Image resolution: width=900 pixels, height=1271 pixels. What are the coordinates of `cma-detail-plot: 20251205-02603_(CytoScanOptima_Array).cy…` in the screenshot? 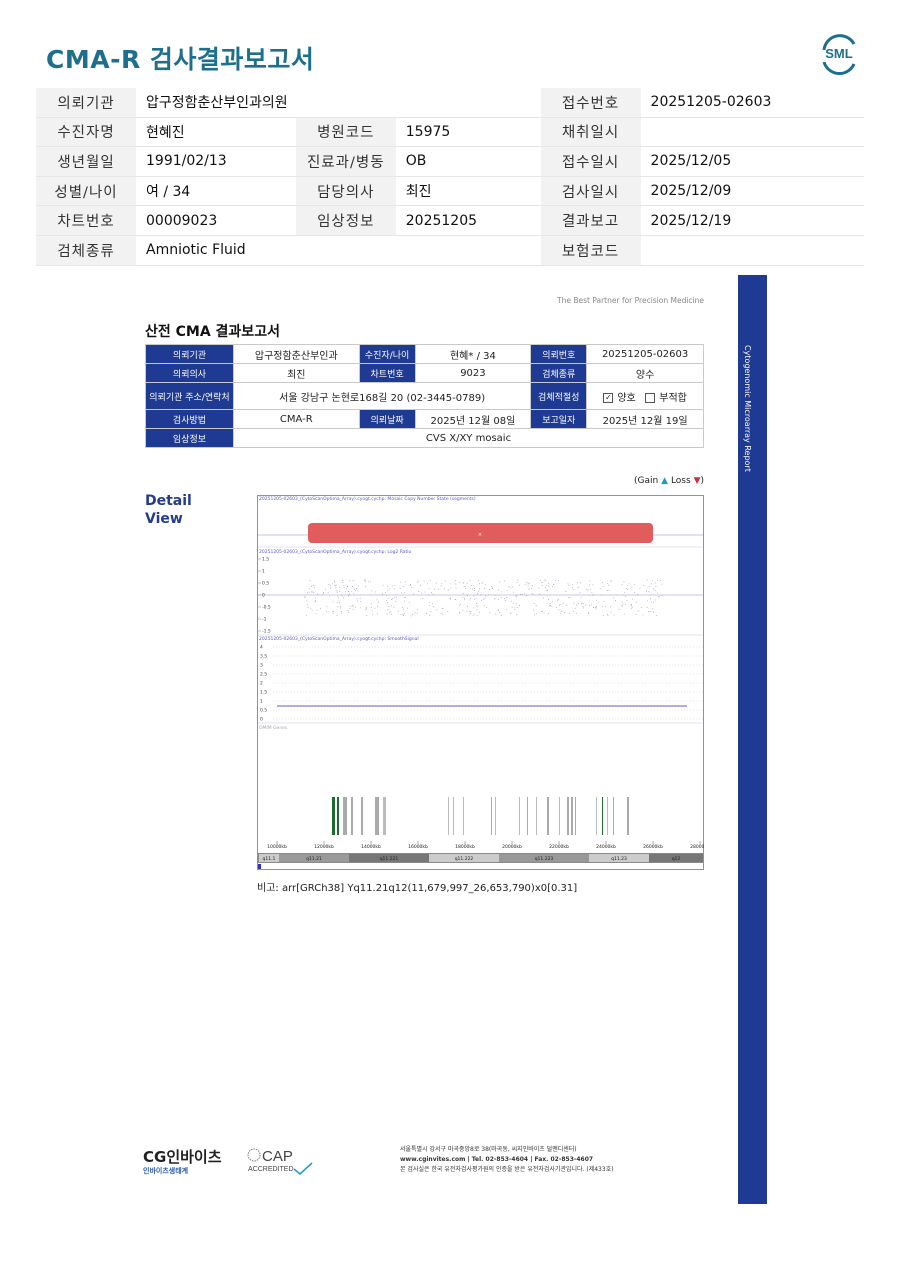 It's located at (480, 682).